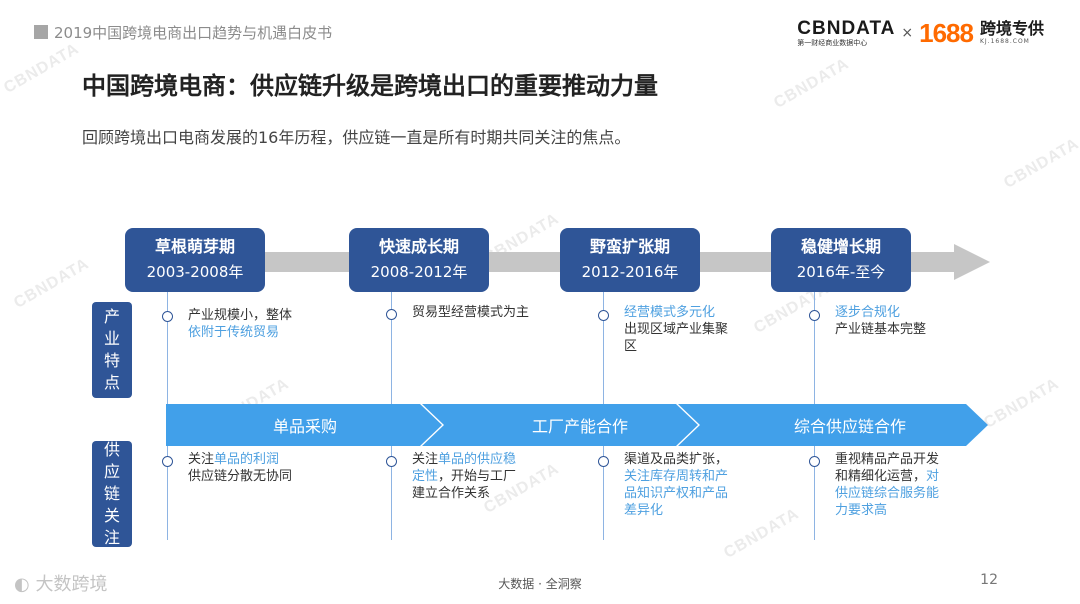 The image size is (1080, 604). I want to click on side-label-char: 应, so click(111, 471).